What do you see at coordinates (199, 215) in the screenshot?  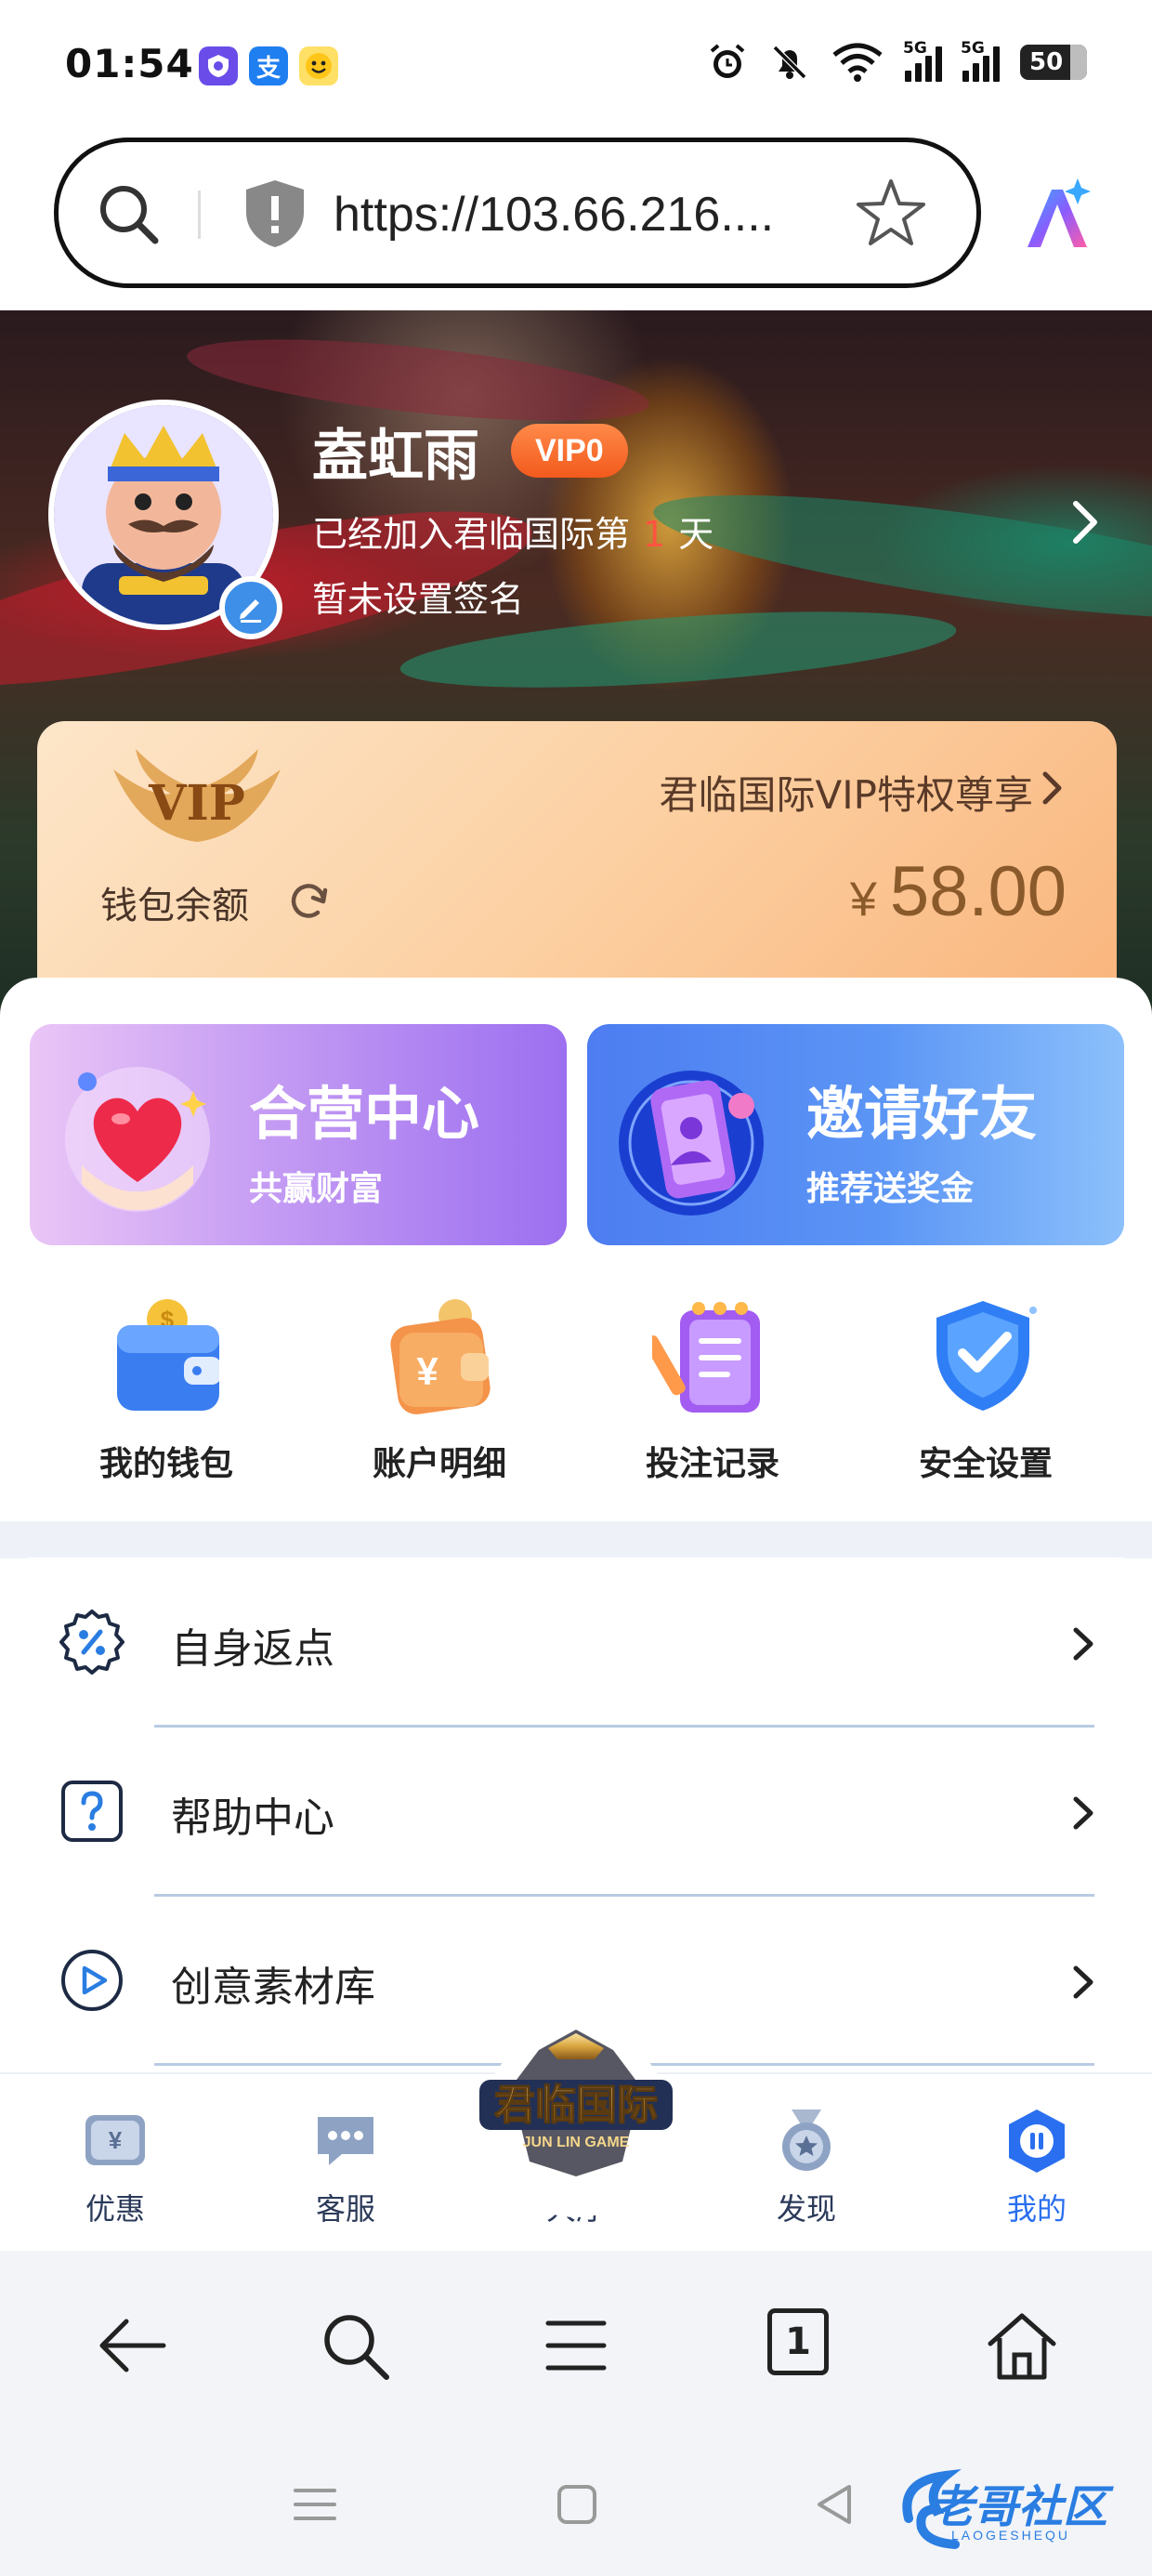 I see `url-divider` at bounding box center [199, 215].